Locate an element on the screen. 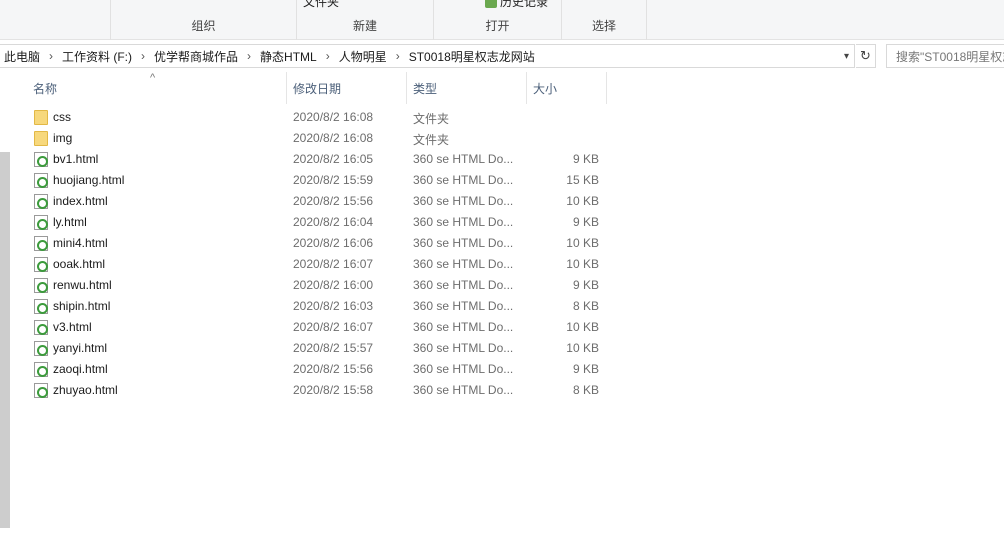 Image resolution: width=1004 pixels, height=543 pixels. ribbon-group-new: 文件夹 新建 is located at coordinates (365, 20).